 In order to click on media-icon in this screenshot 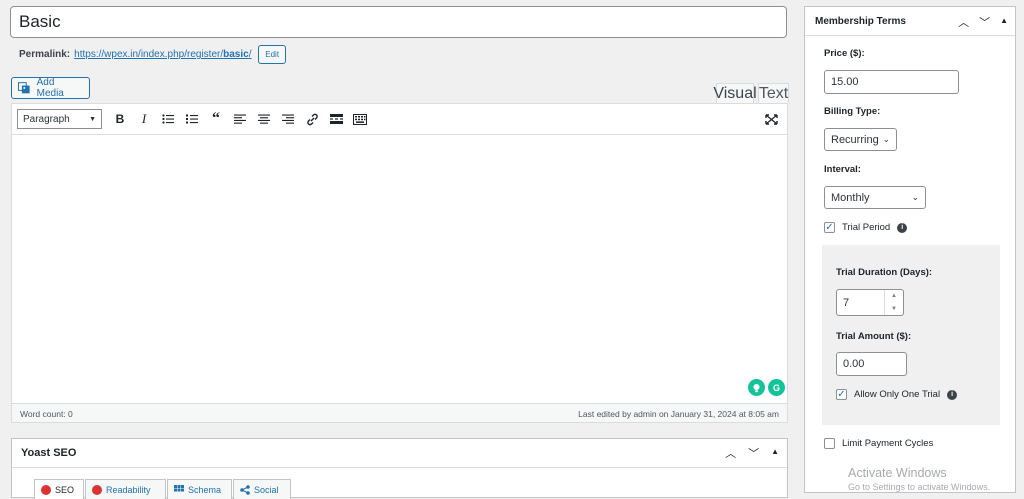, I will do `click(24, 88)`.